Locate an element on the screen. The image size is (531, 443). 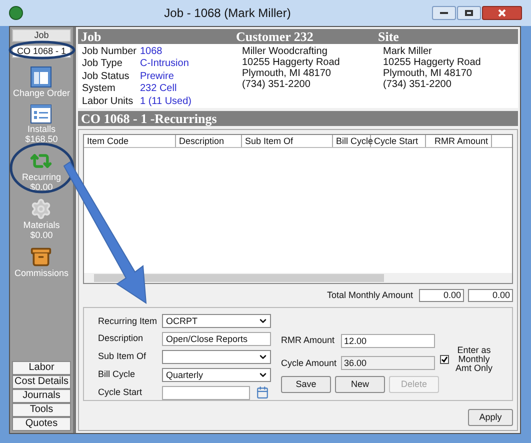
field-label: Job Type is located at coordinates (103, 64).